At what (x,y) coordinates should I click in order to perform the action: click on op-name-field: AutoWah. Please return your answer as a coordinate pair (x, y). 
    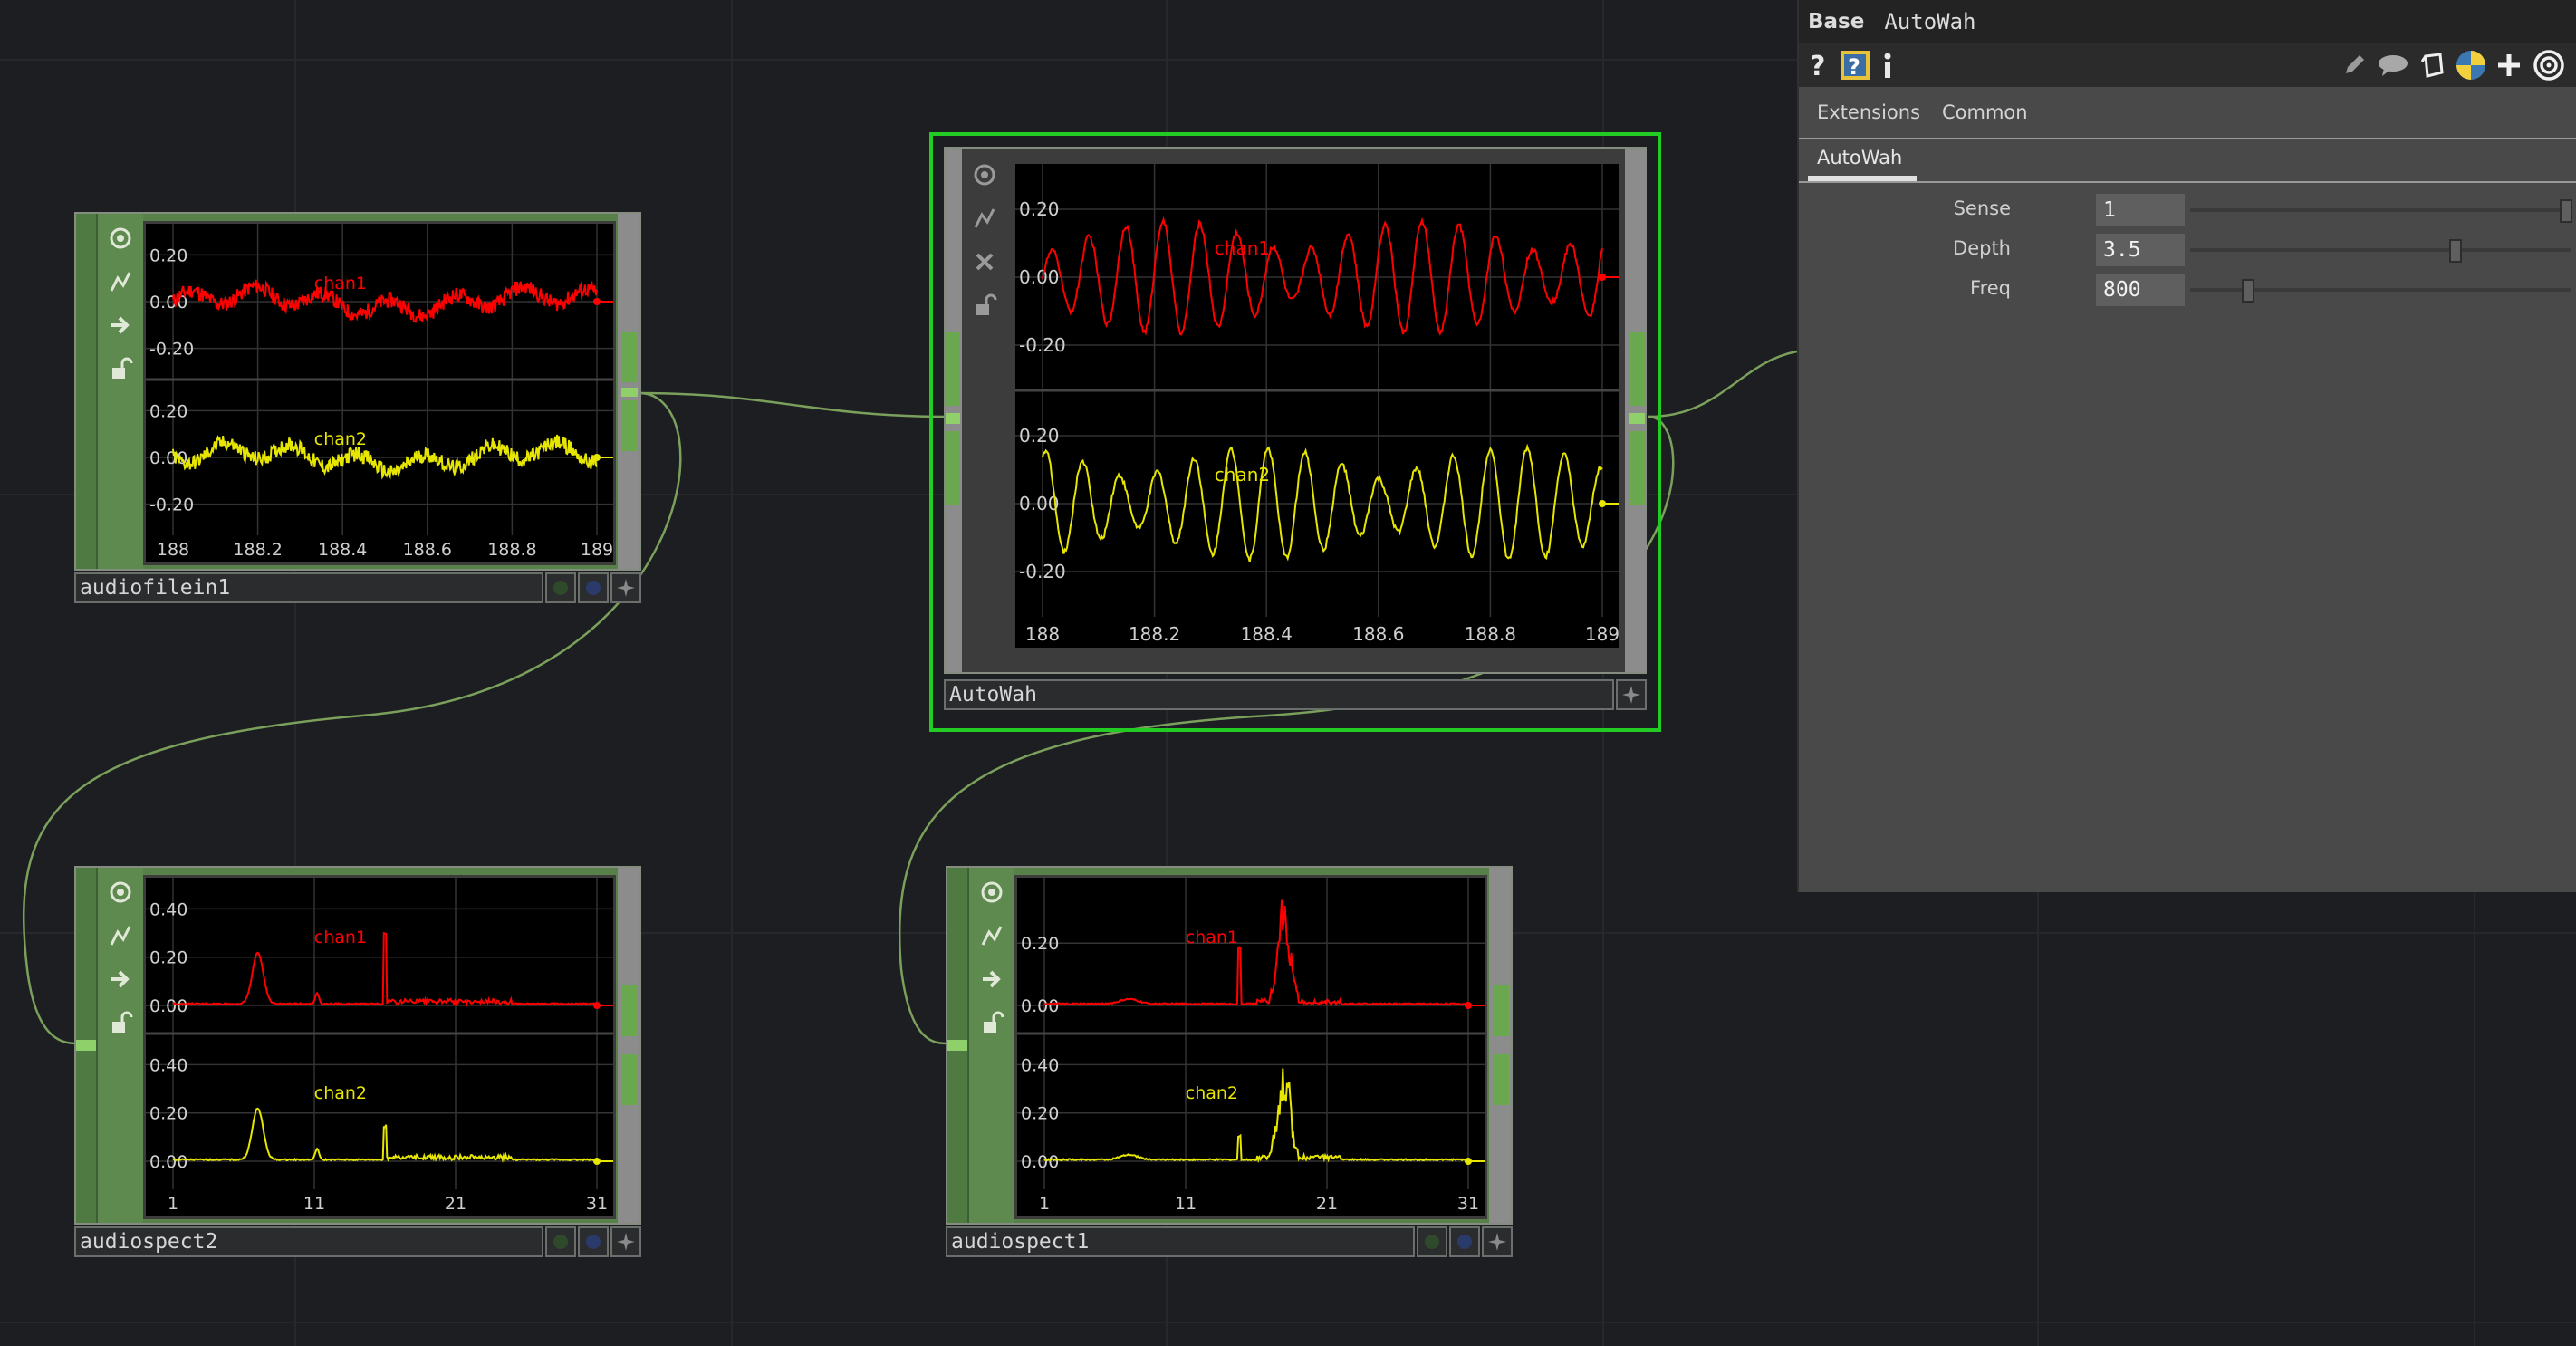
    Looking at the image, I should click on (1929, 22).